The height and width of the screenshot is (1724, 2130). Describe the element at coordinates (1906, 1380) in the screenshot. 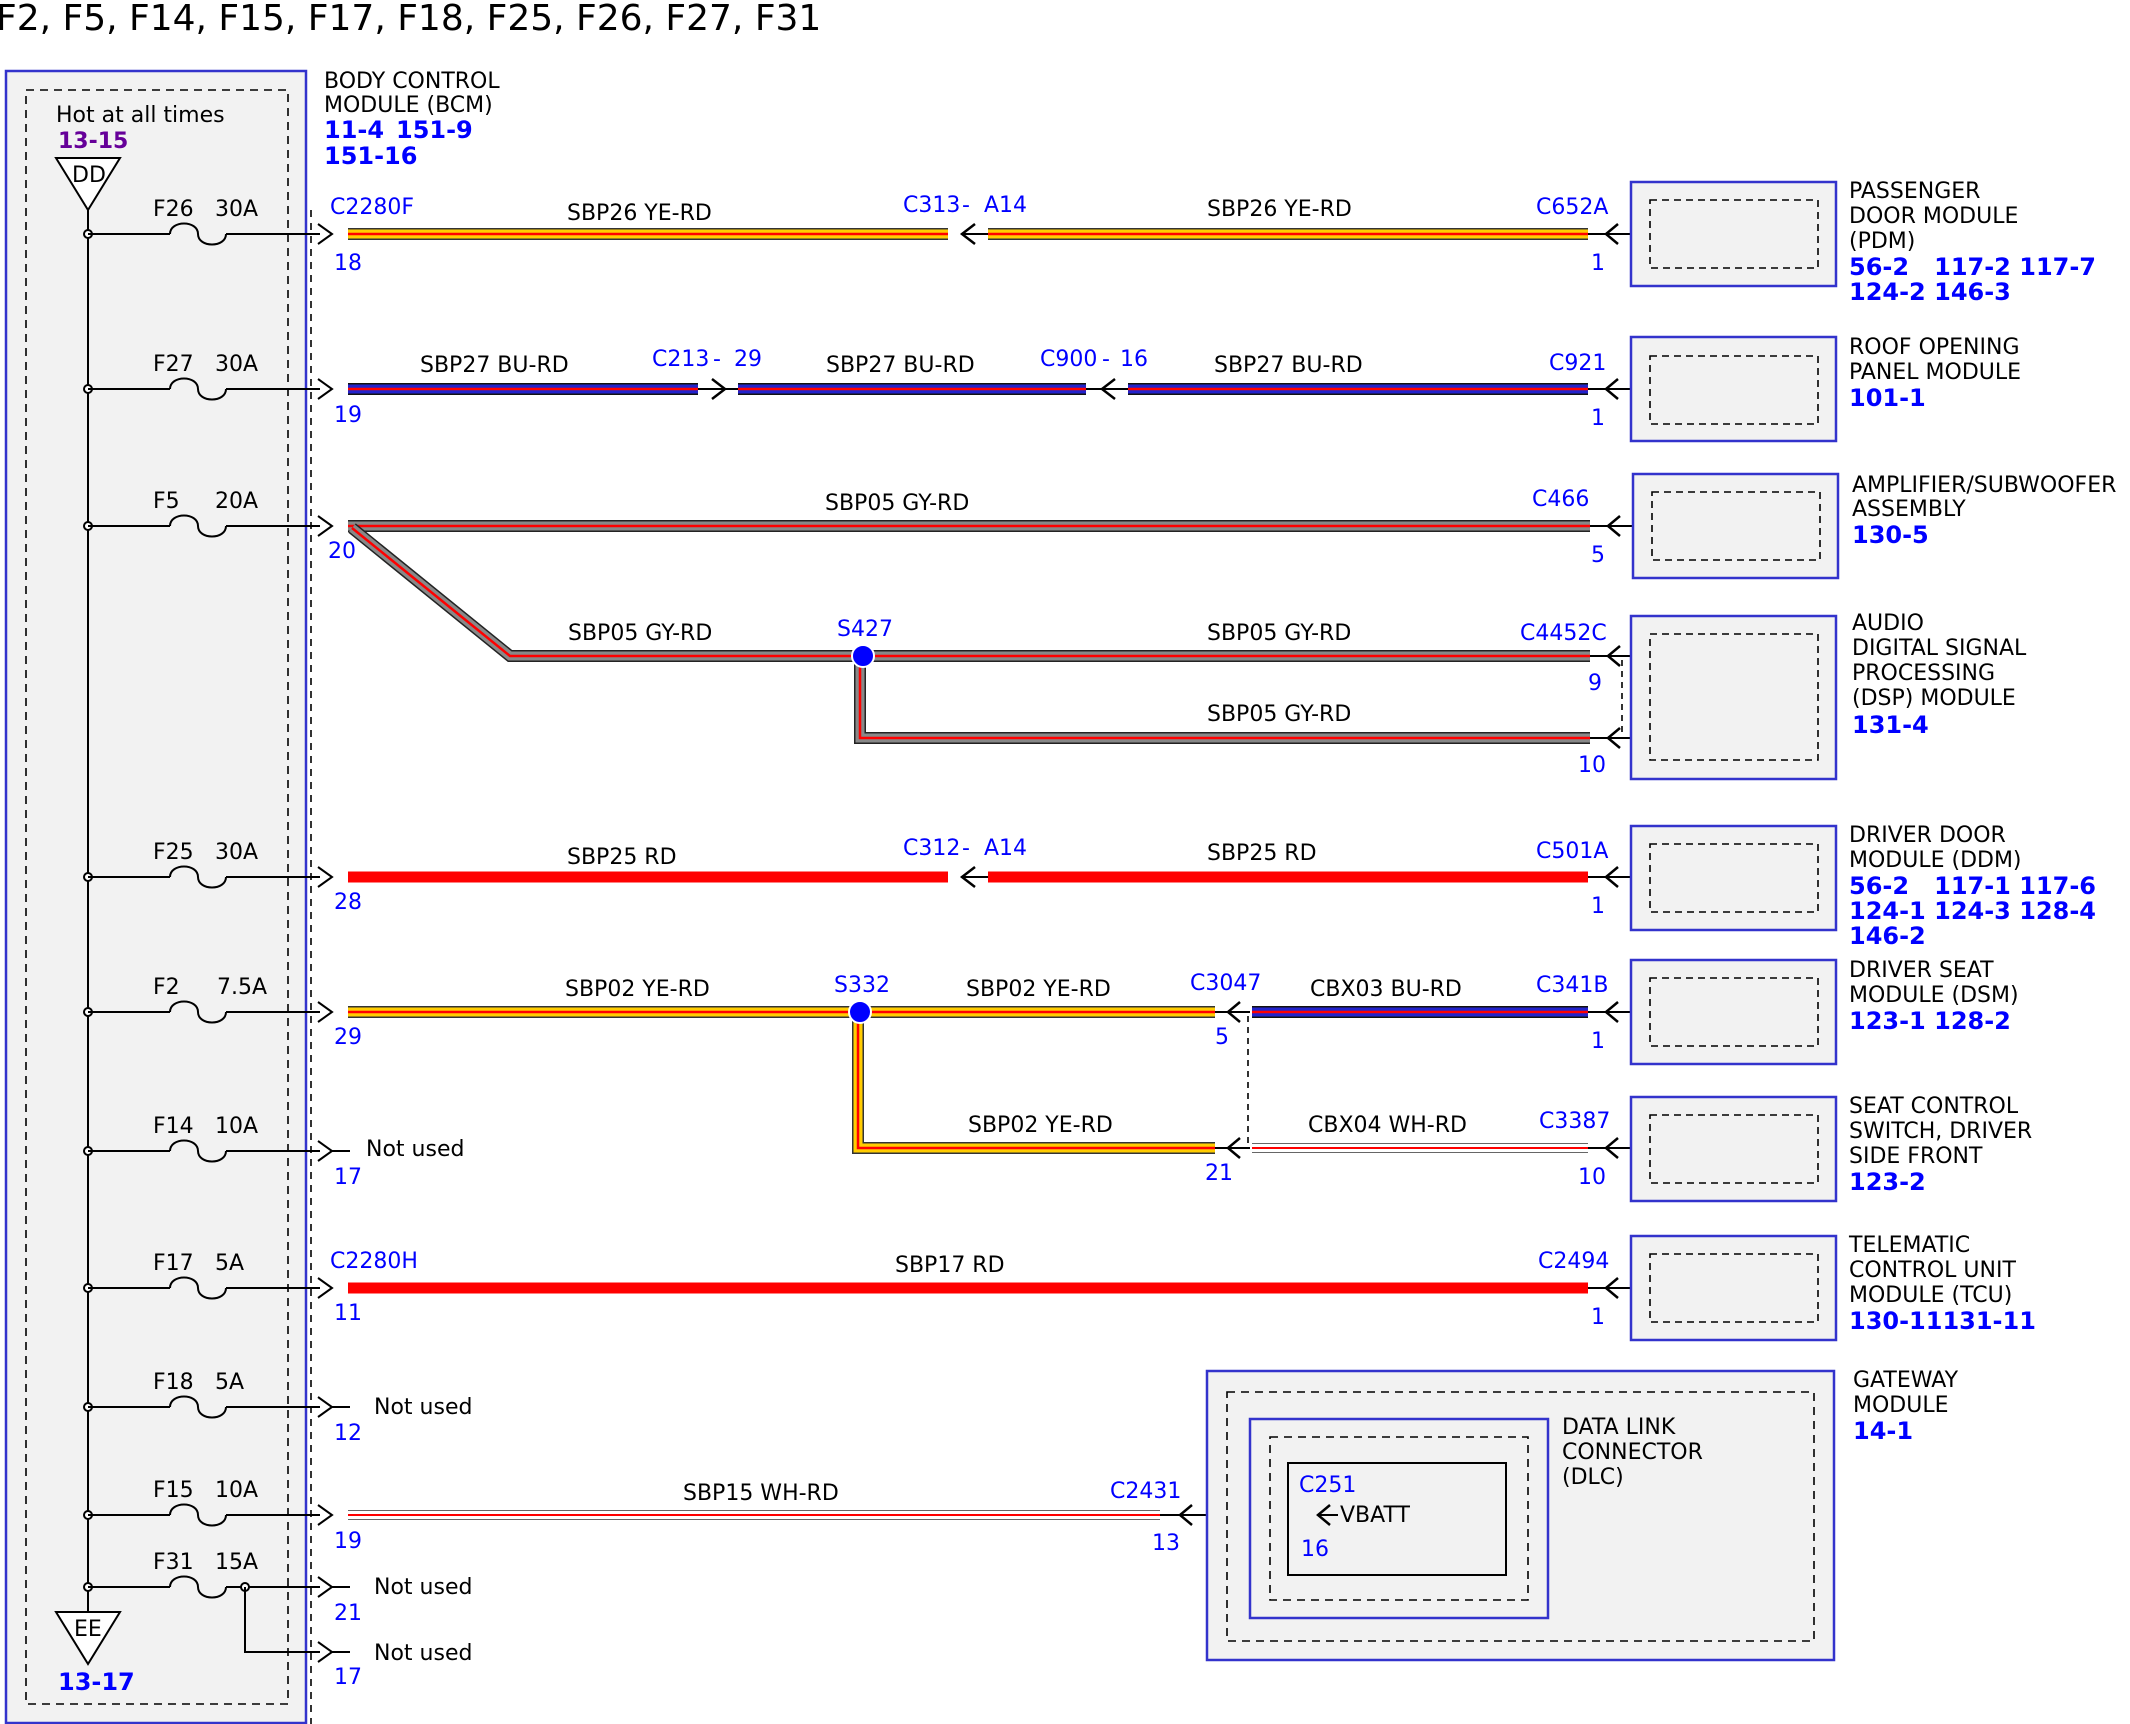

I see `module-name: GATEWAY` at that location.